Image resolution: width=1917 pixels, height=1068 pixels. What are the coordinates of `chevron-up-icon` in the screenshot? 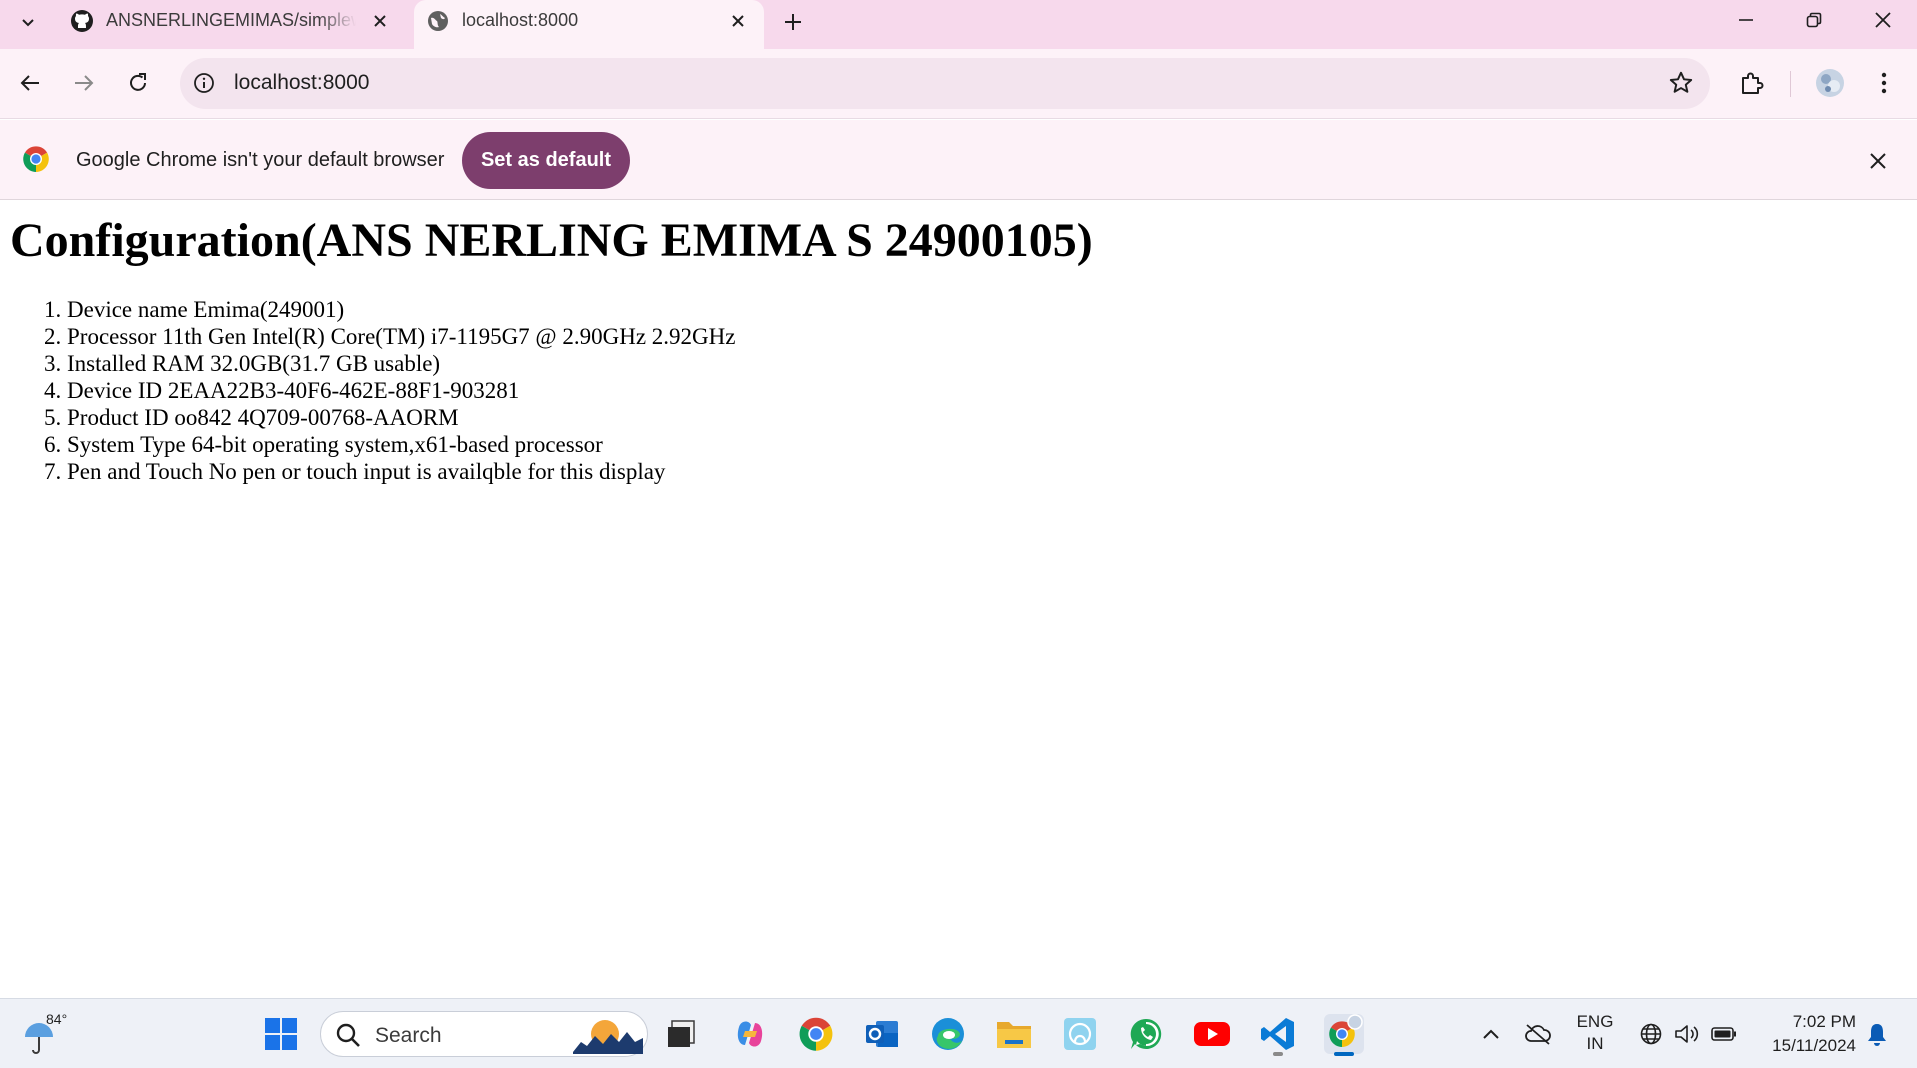 It's located at (1491, 1034).